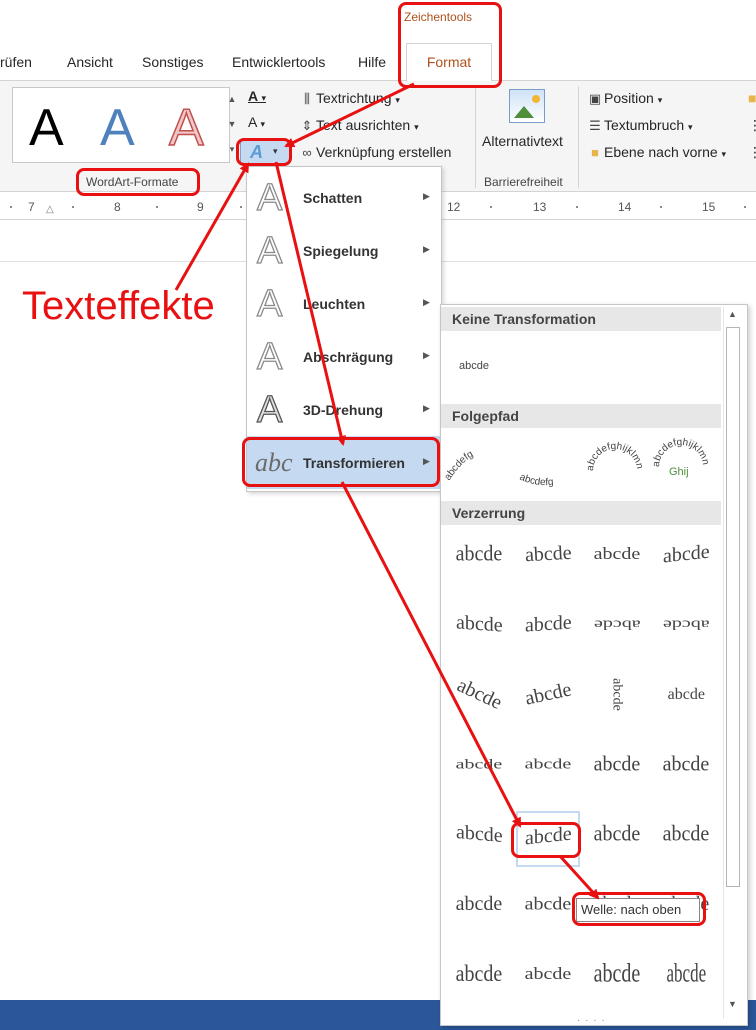 This screenshot has height=1030, width=756. What do you see at coordinates (358, 125) in the screenshot?
I see `align-text-button: ⇕ Text ausrichten ▾` at bounding box center [358, 125].